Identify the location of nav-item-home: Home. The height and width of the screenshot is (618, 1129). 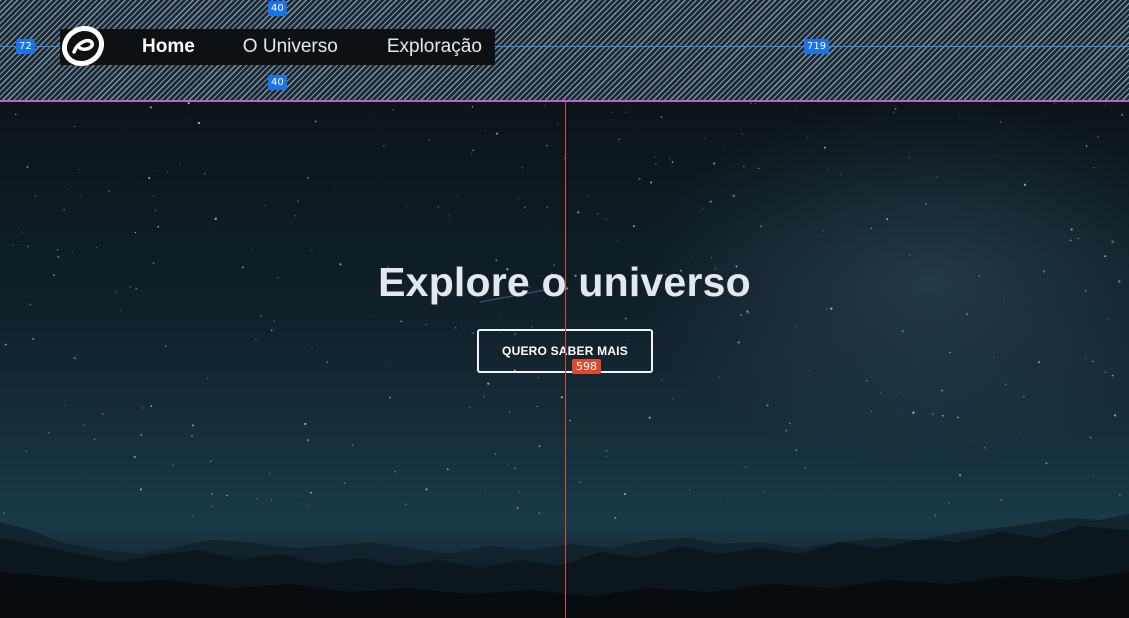
(168, 47).